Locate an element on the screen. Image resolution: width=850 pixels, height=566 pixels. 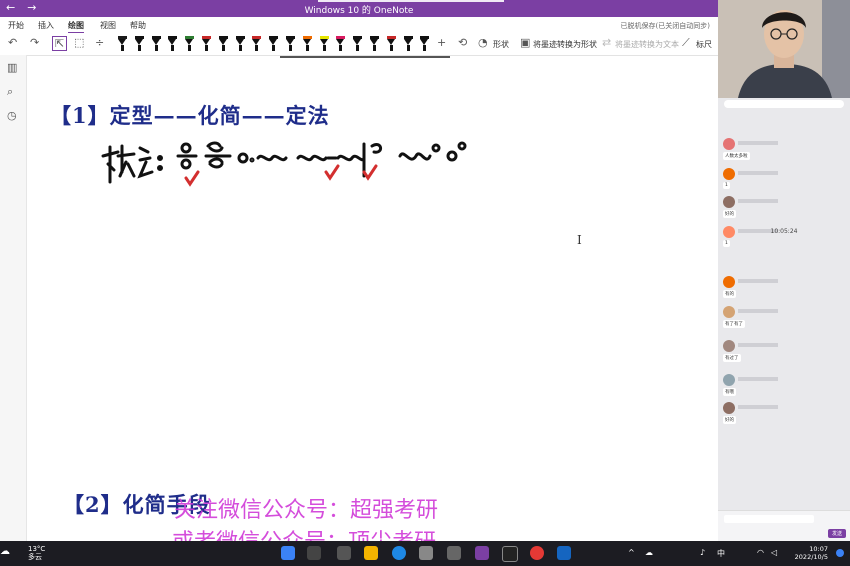
pen-8-icon is located at coordinates (240, 44).